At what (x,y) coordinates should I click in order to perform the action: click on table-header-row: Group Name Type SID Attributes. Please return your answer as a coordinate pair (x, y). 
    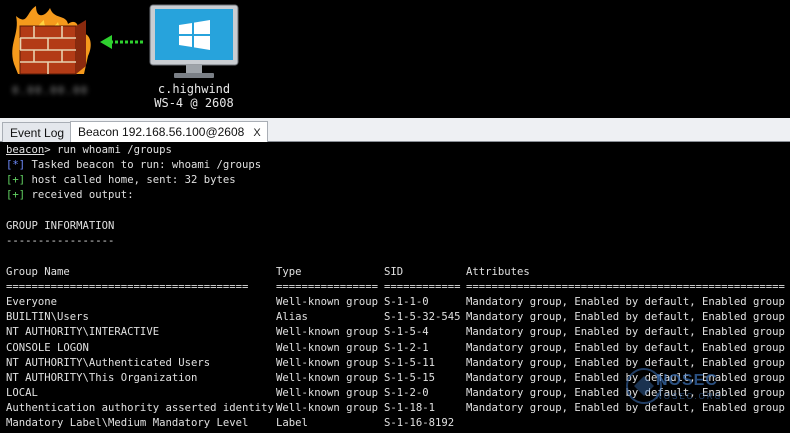
    Looking at the image, I should click on (395, 272).